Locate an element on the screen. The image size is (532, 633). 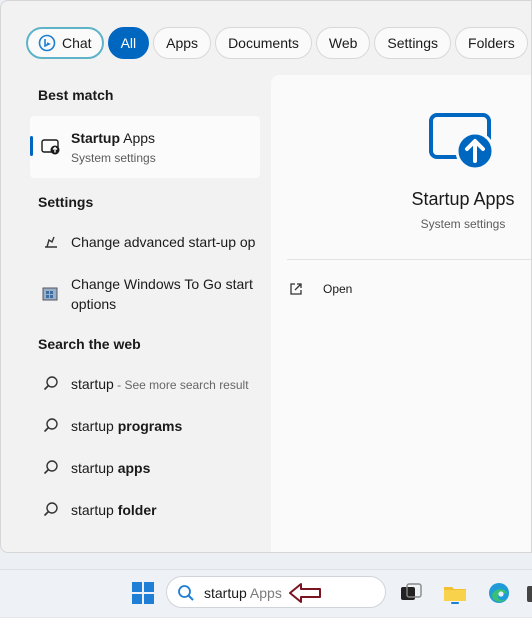
taskbar: startup Apps is located at coordinates (266, 593).